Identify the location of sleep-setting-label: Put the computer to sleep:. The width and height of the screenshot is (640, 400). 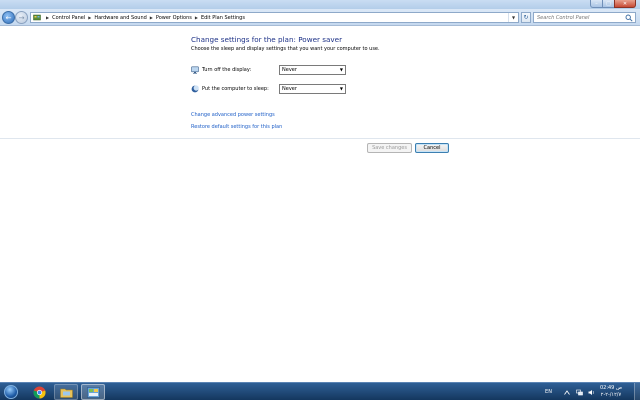
(235, 89).